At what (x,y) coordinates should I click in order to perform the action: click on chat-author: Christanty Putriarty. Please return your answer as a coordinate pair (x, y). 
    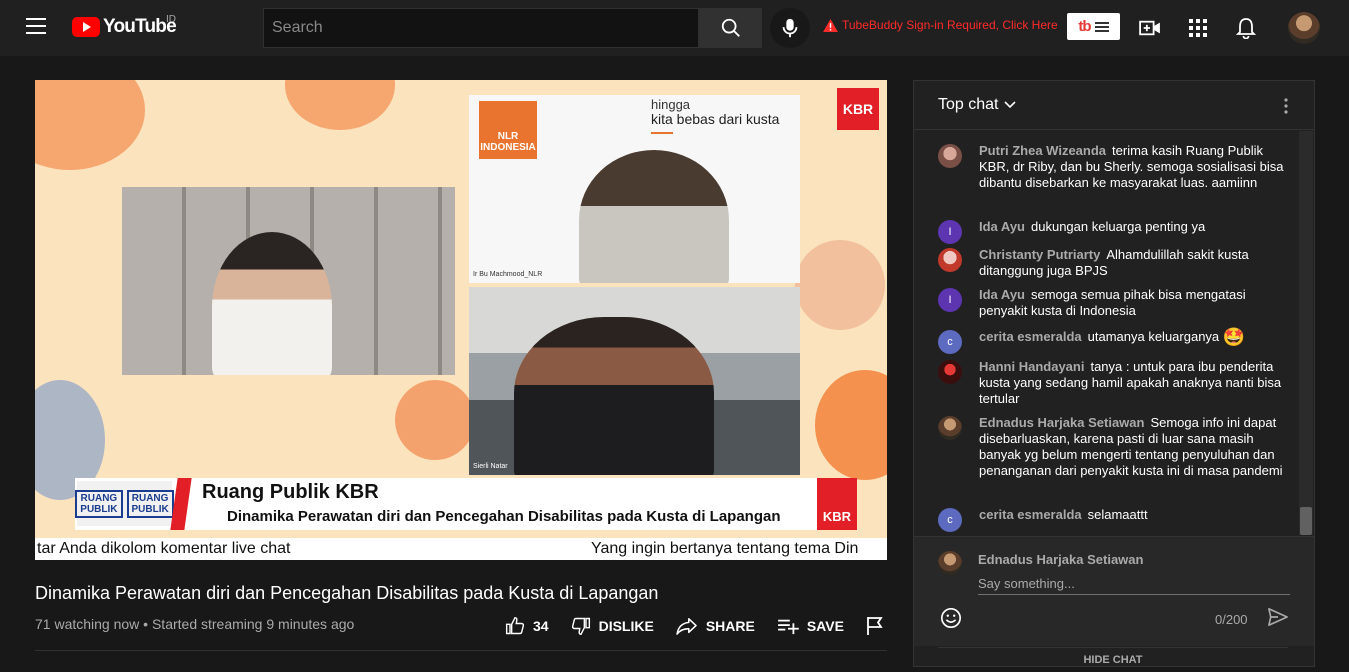
    Looking at the image, I should click on (1039, 254).